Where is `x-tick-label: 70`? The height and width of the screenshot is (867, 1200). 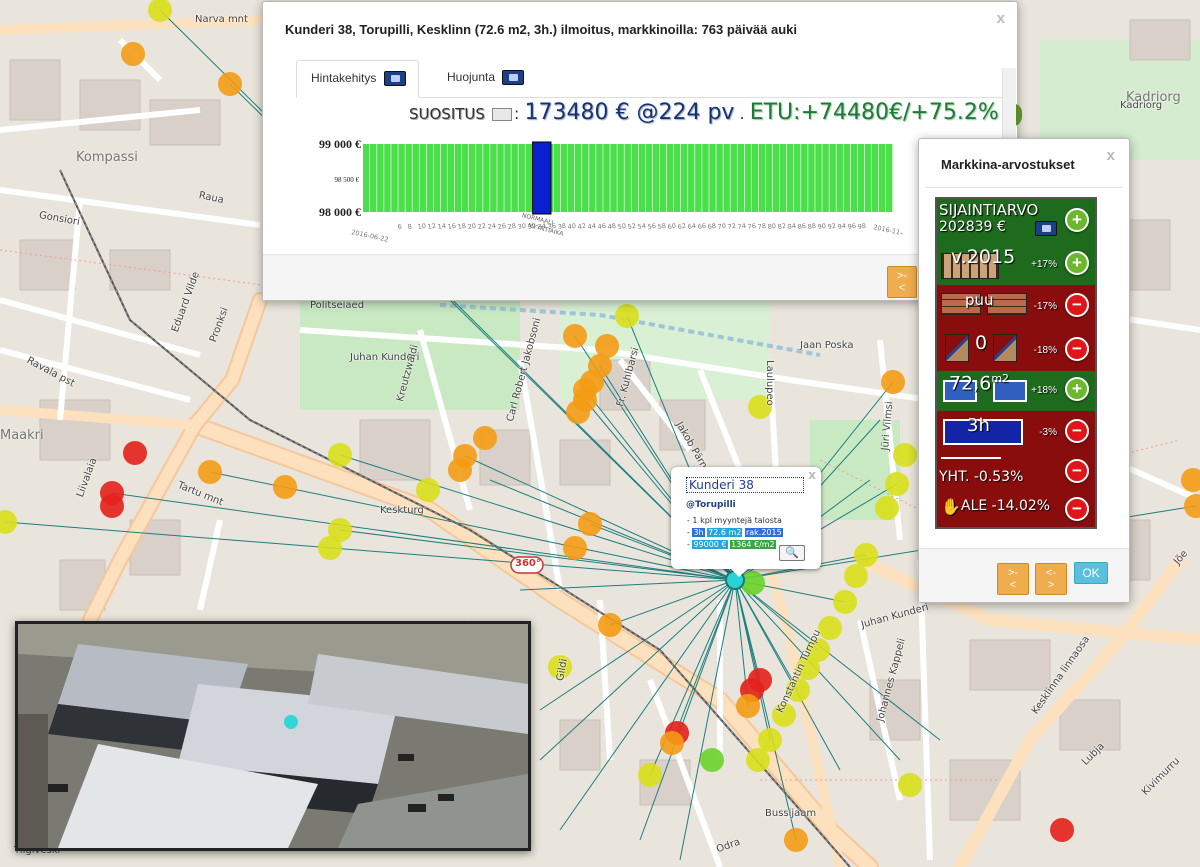 x-tick-label: 70 is located at coordinates (721, 226).